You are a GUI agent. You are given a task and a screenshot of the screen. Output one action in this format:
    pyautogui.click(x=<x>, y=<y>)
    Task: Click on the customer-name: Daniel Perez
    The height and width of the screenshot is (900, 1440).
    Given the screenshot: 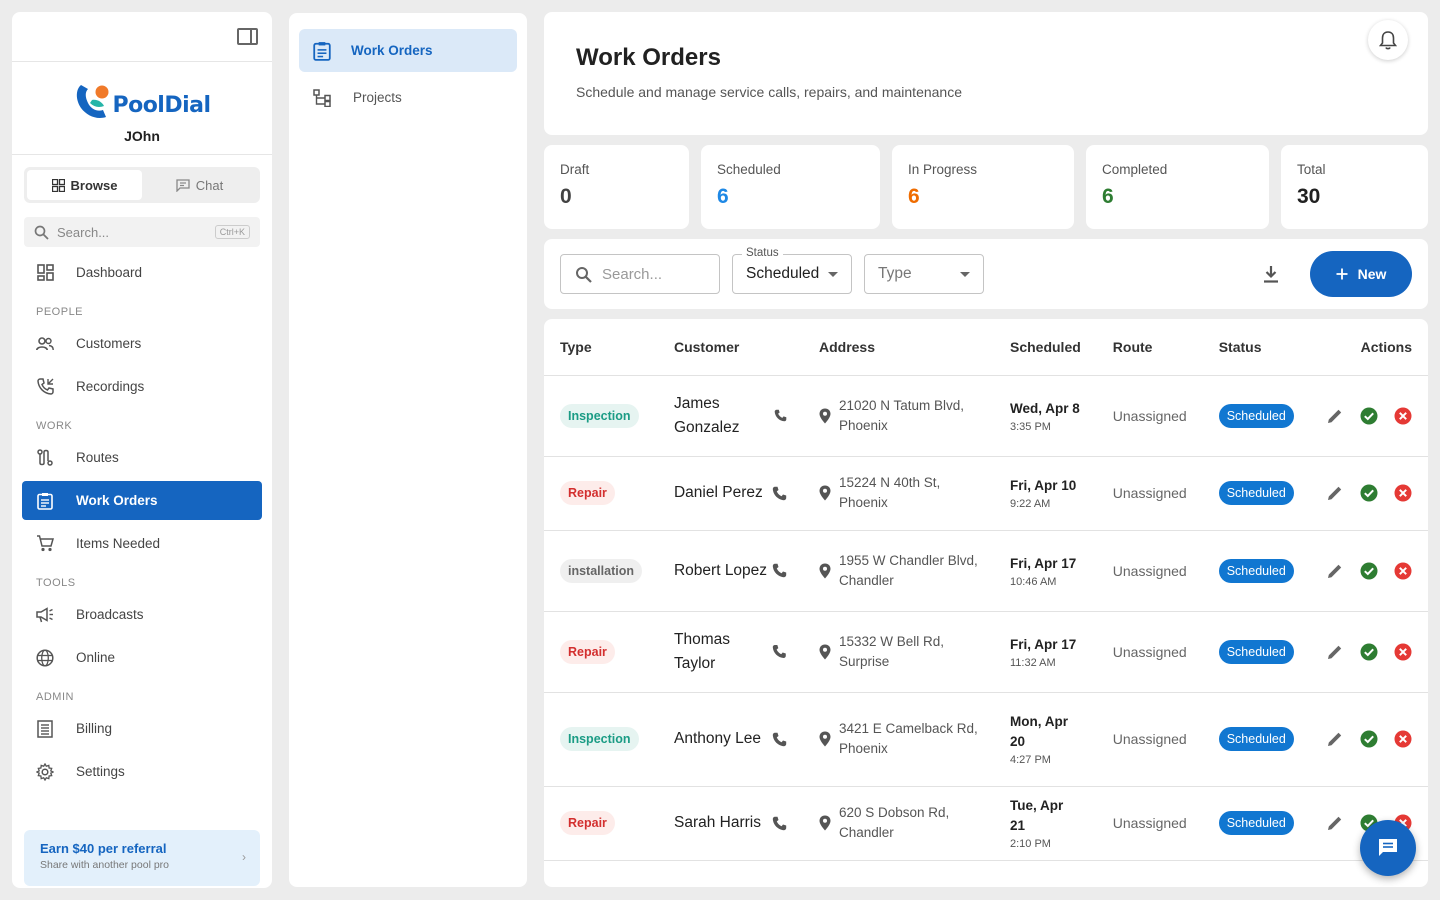 What is the action you would take?
    pyautogui.click(x=718, y=493)
    